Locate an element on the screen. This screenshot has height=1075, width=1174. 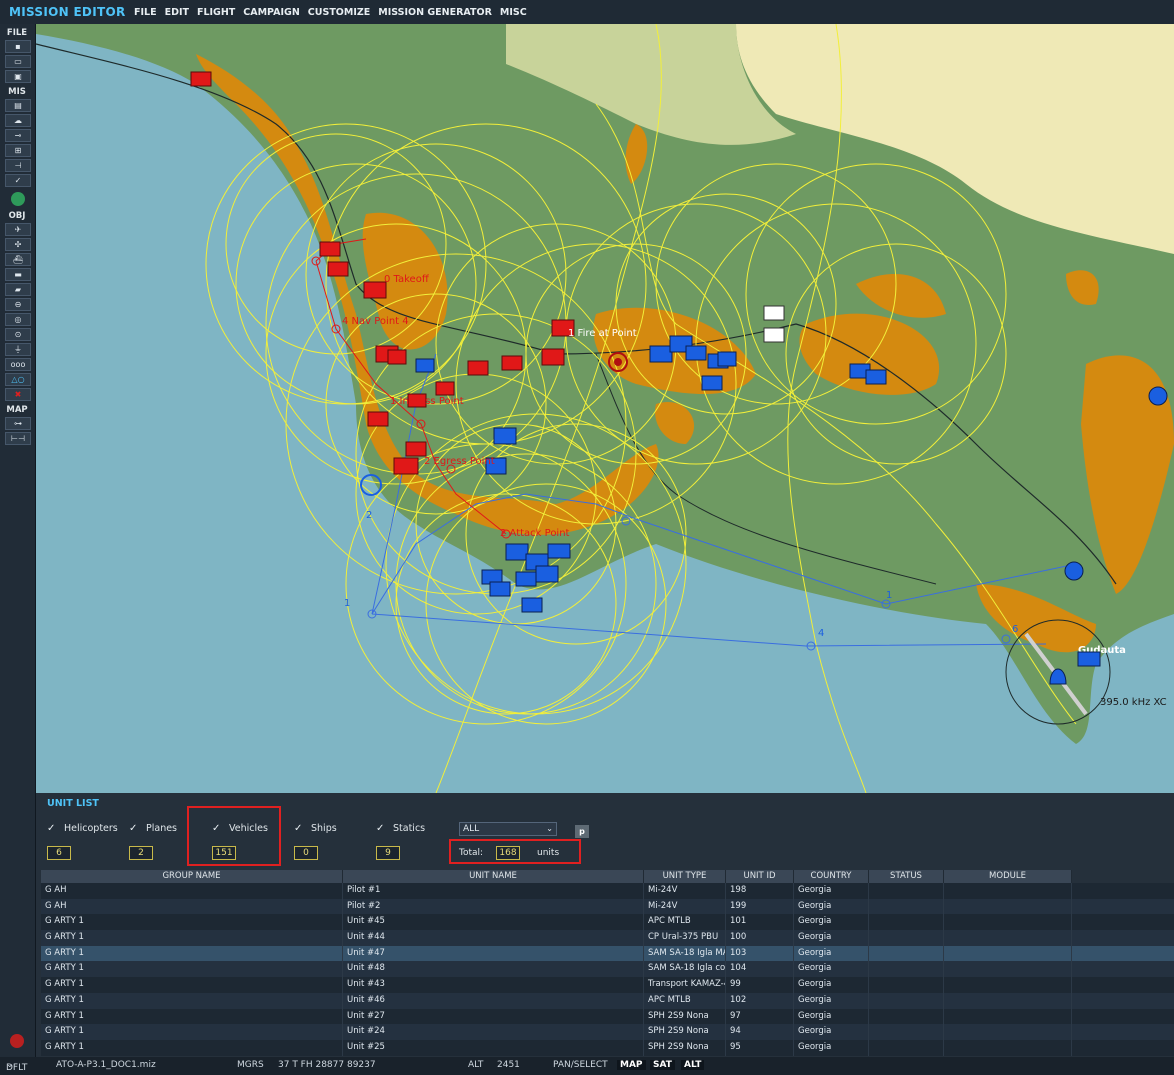
measure-icon: ⊢⊣ is located at coordinates (18, 438).